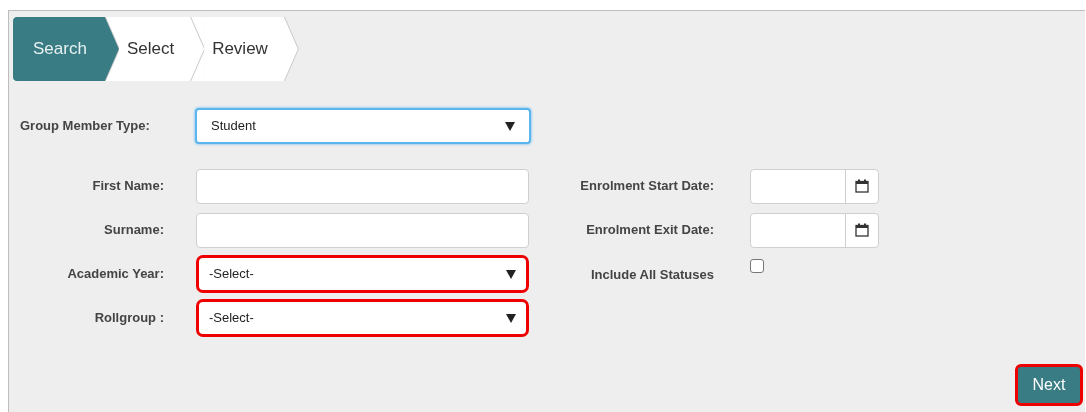 The height and width of the screenshot is (412, 1086). I want to click on field-label: First Name:, so click(127, 186).